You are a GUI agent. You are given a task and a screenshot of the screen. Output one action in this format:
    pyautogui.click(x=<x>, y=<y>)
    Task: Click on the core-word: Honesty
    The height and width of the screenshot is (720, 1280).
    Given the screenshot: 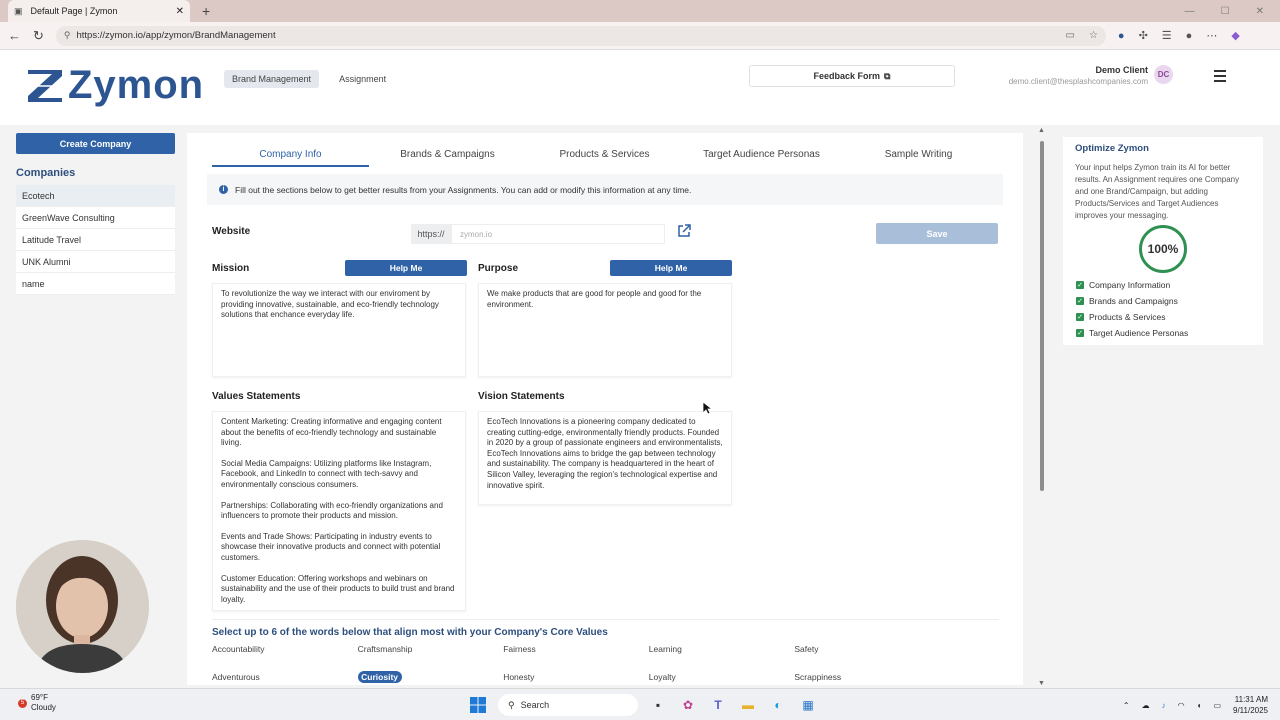 What is the action you would take?
    pyautogui.click(x=576, y=677)
    